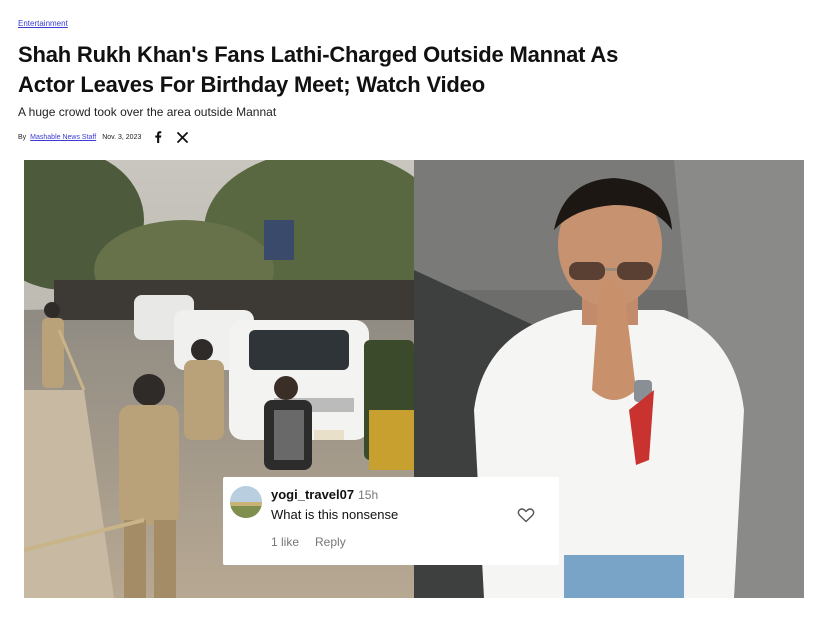 The width and height of the screenshot is (821, 617). Describe the element at coordinates (330, 542) in the screenshot. I see `comment-reply-button: Reply` at that location.